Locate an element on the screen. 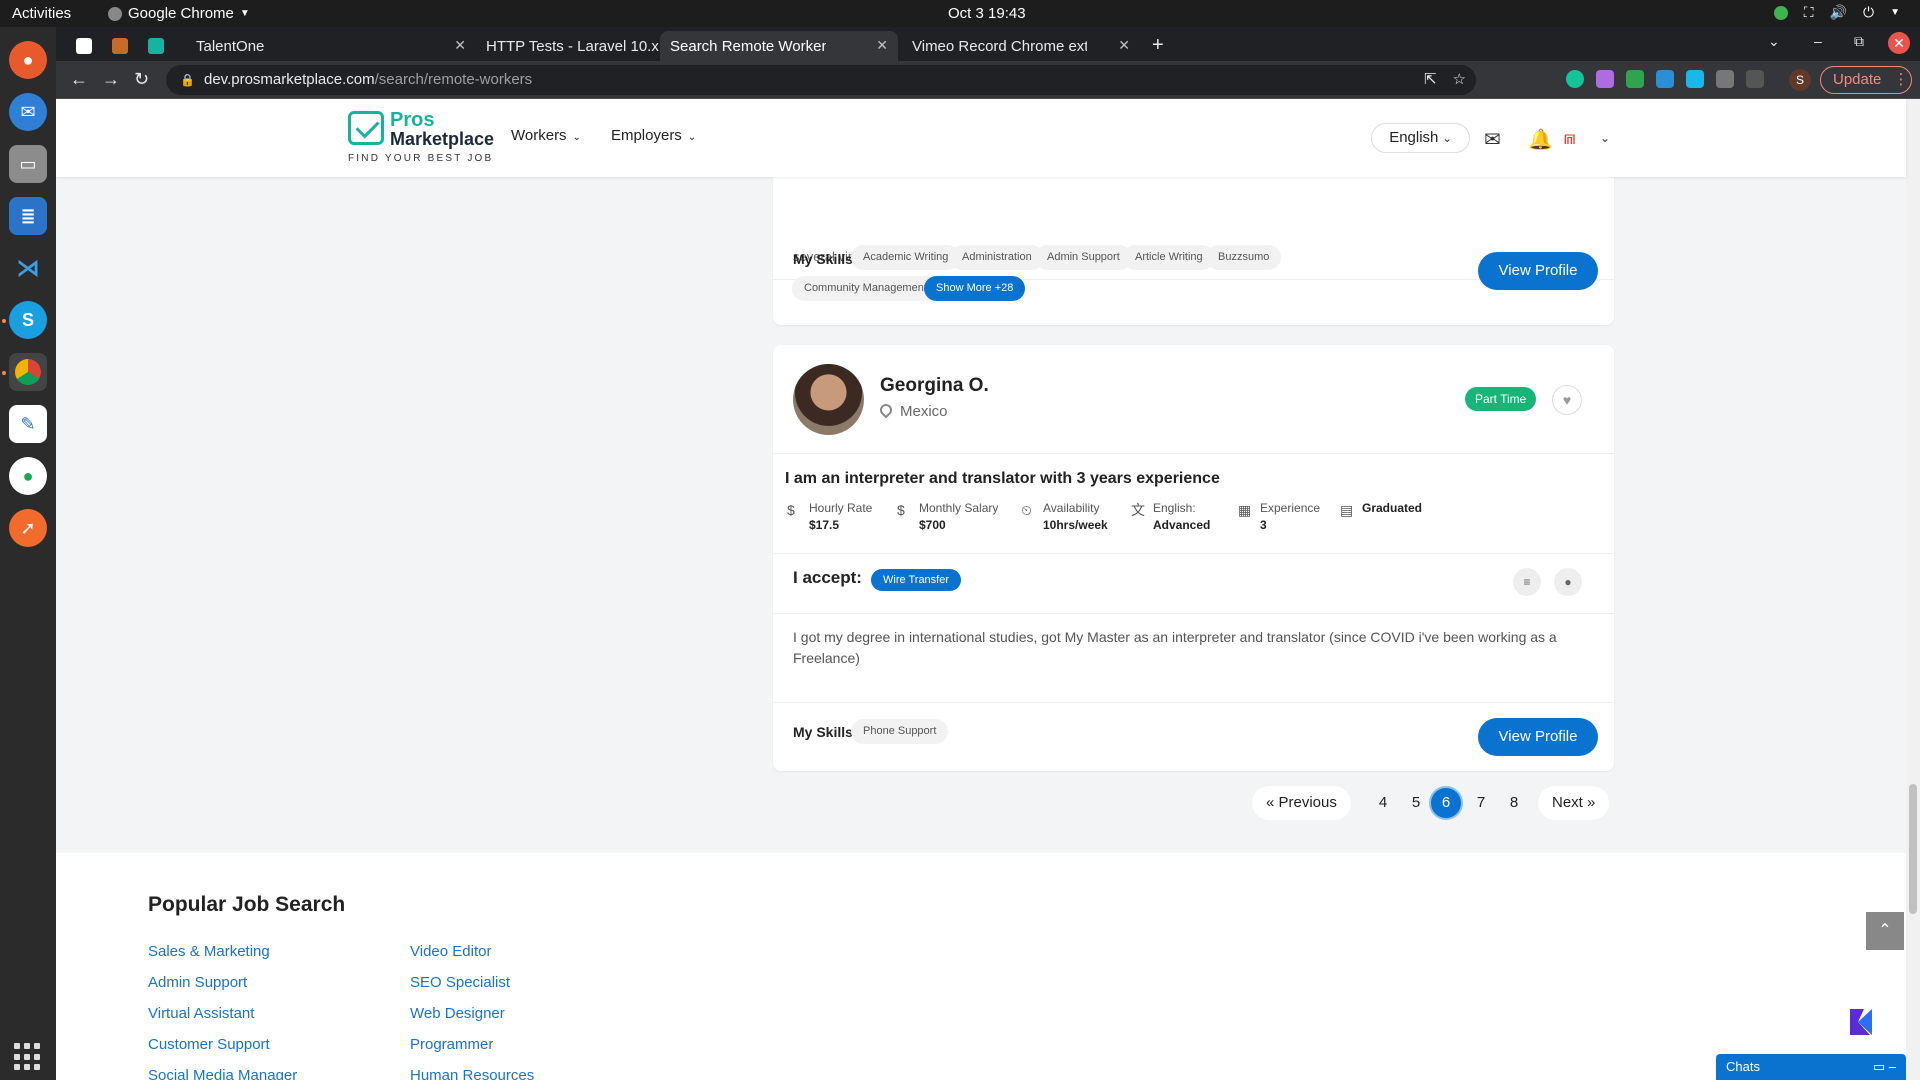  vimeo-extension-icon is located at coordinates (1695, 79).